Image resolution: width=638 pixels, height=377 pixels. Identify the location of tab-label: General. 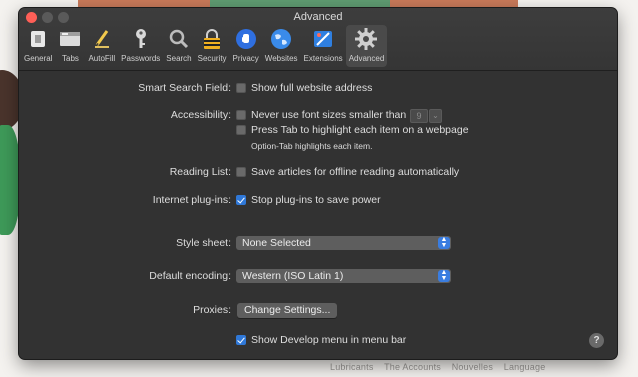
(38, 58).